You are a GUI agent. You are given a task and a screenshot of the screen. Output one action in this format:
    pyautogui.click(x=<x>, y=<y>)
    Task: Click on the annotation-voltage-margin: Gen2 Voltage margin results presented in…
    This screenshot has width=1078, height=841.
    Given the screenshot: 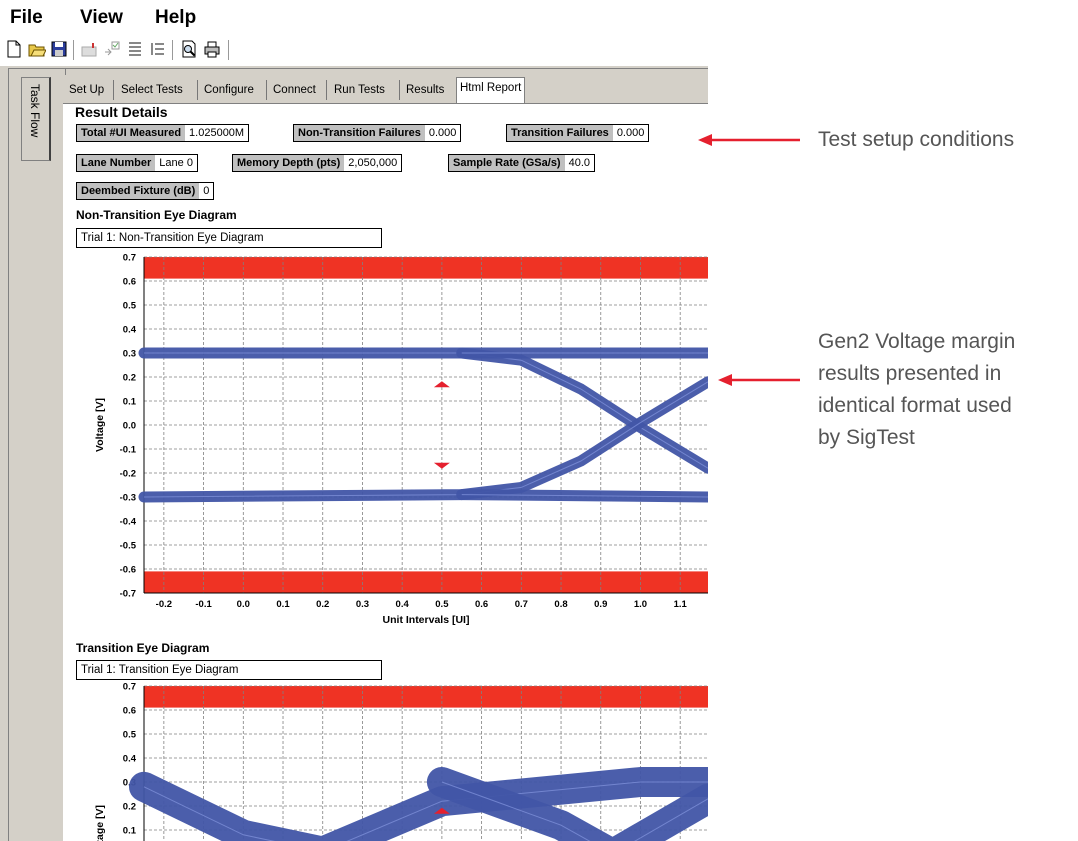 What is the action you would take?
    pyautogui.click(x=916, y=390)
    